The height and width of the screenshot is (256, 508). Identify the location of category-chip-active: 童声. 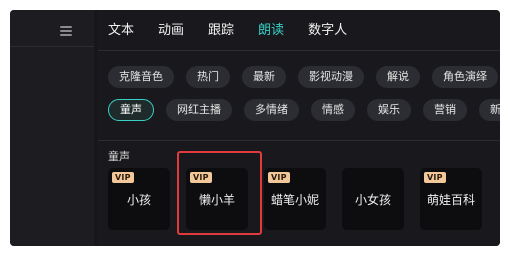
(131, 110).